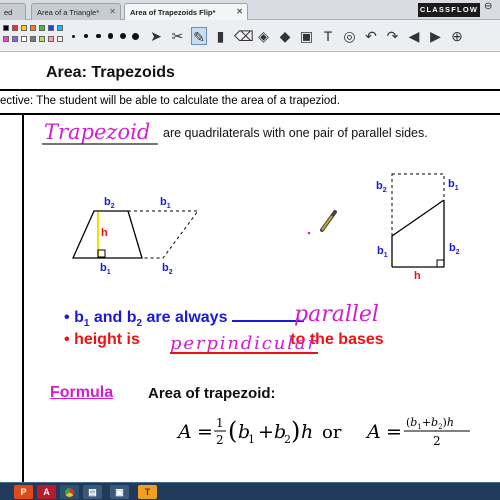  Describe the element at coordinates (430, 423) in the screenshot. I see `formula-part: (b1+b2)h` at that location.